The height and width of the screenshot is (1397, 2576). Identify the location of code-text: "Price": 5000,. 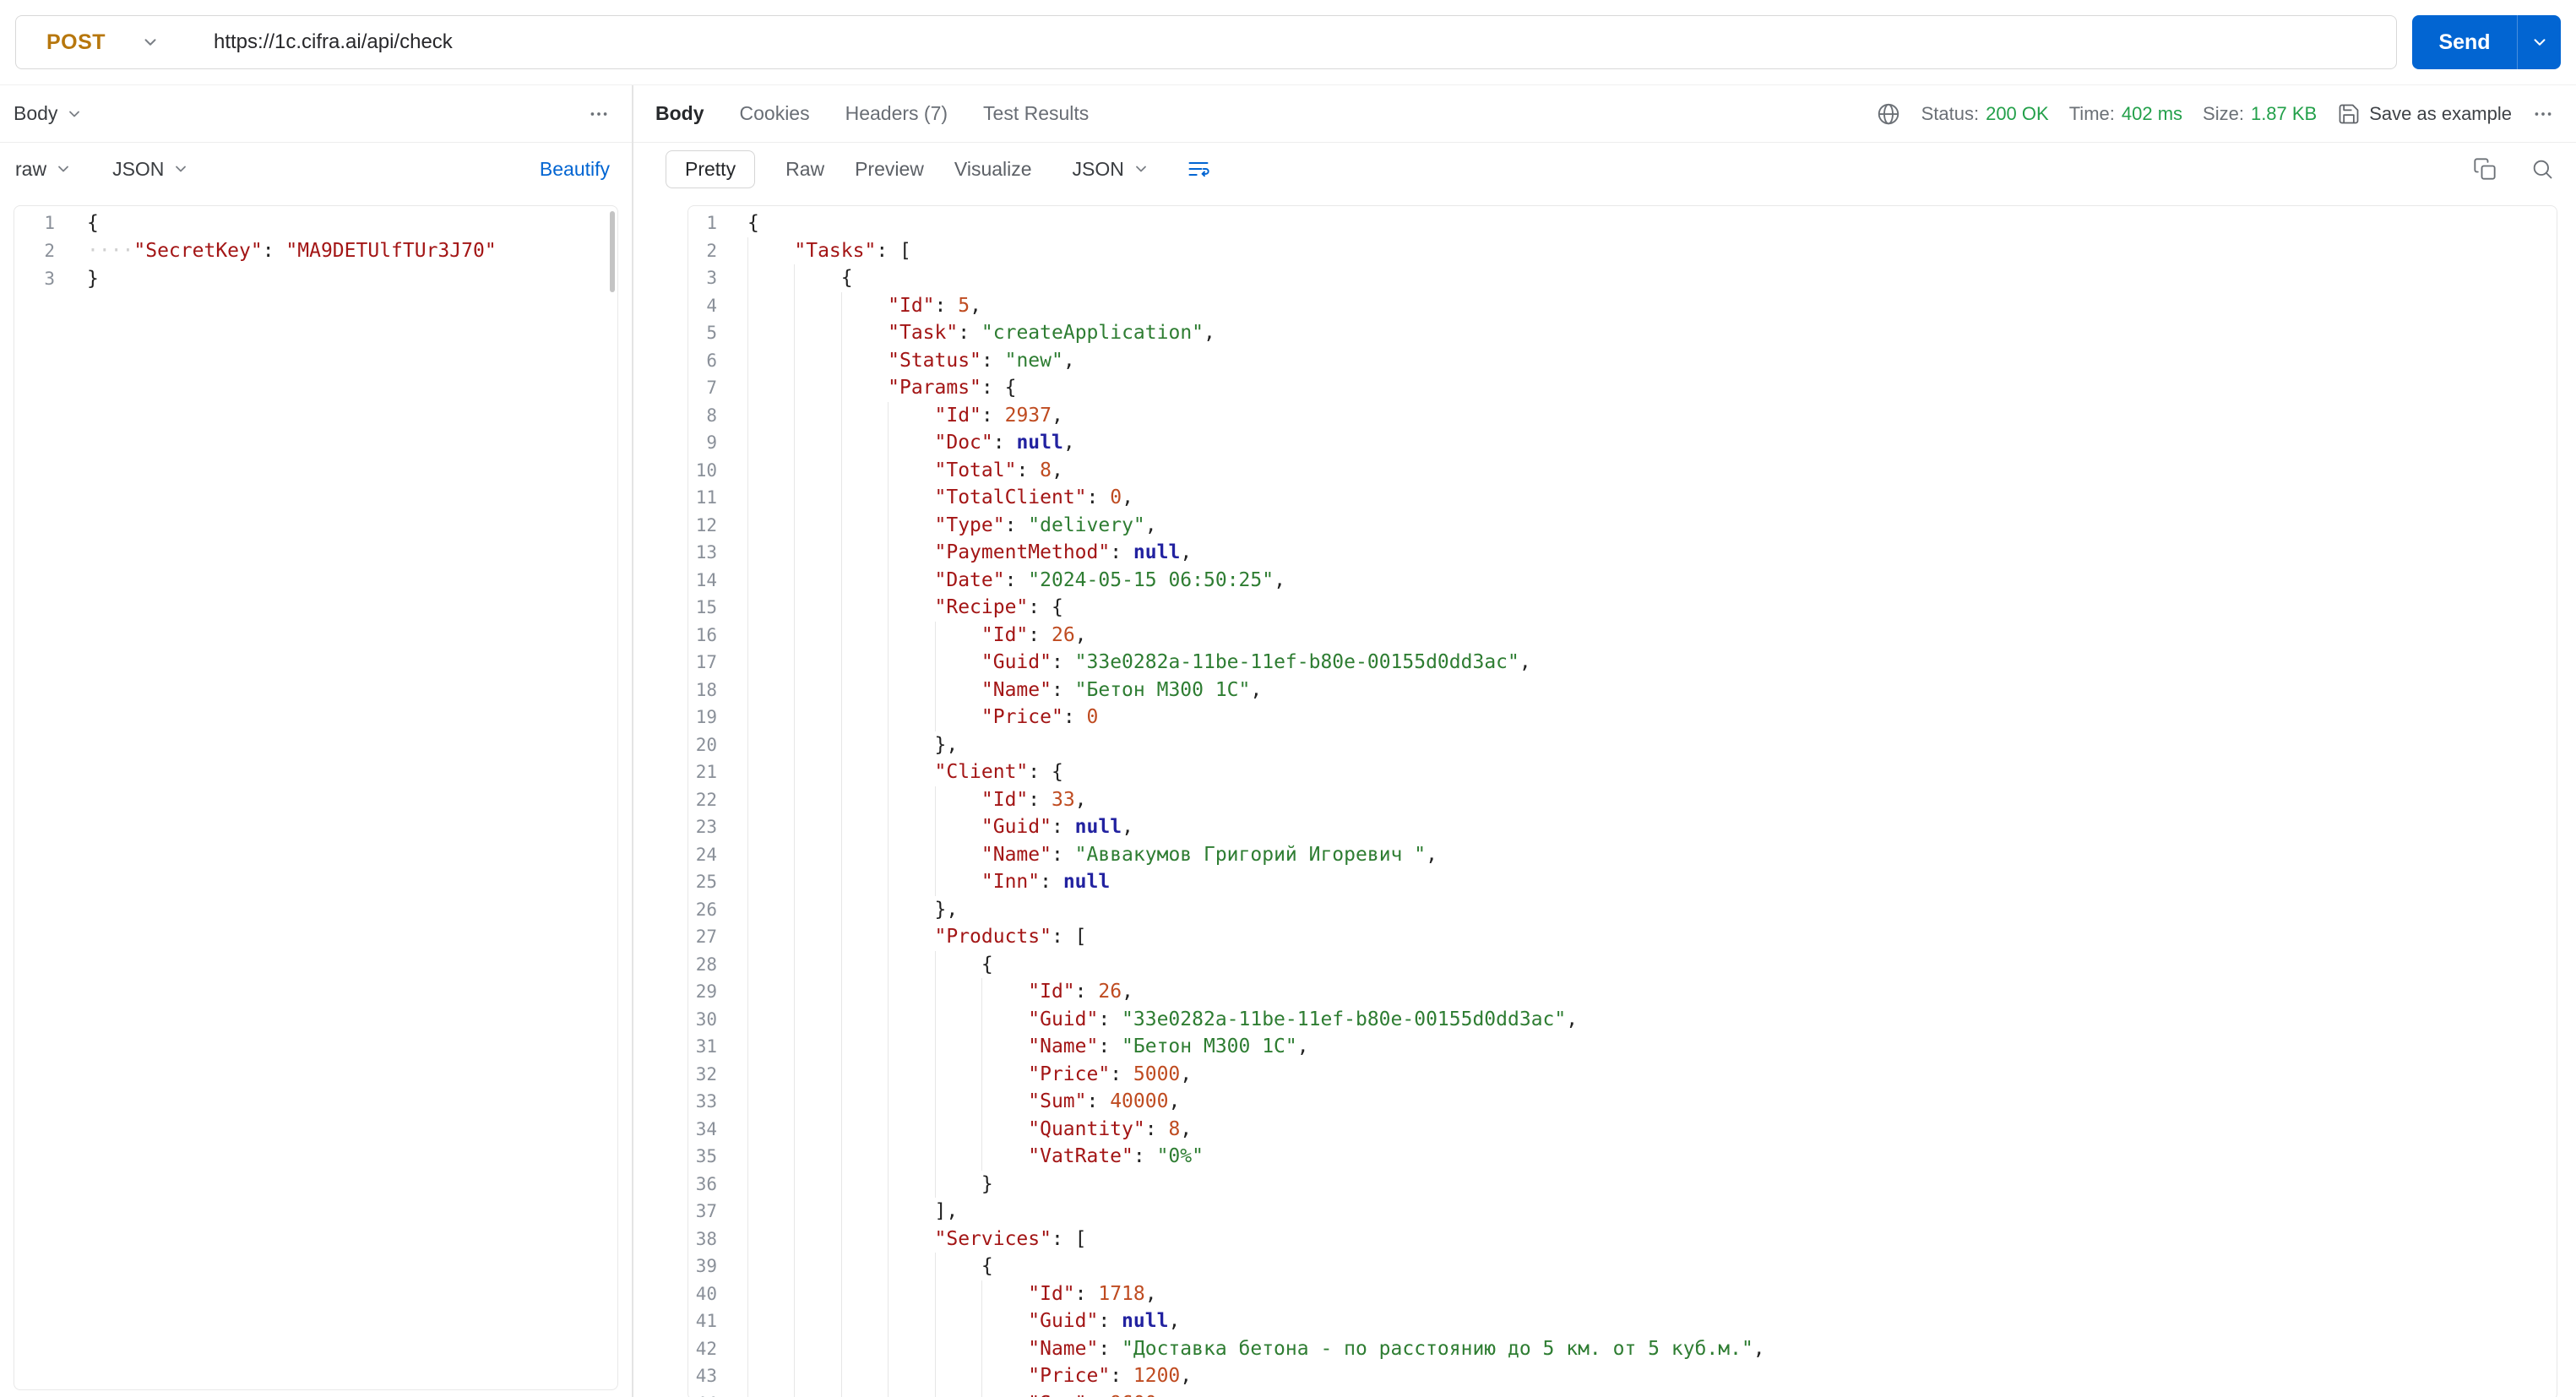
(954, 1074).